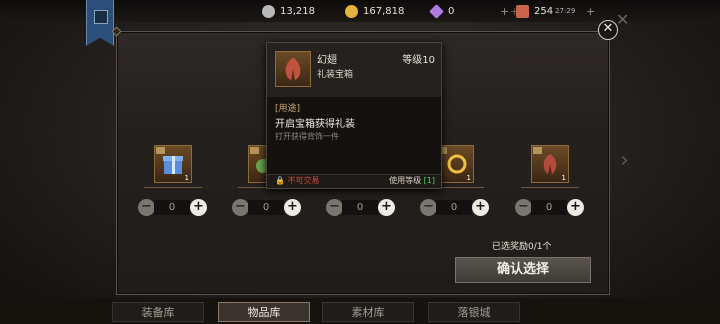 This screenshot has width=720, height=324. What do you see at coordinates (327, 60) in the screenshot?
I see `tooltip-item-name: 幻翅` at bounding box center [327, 60].